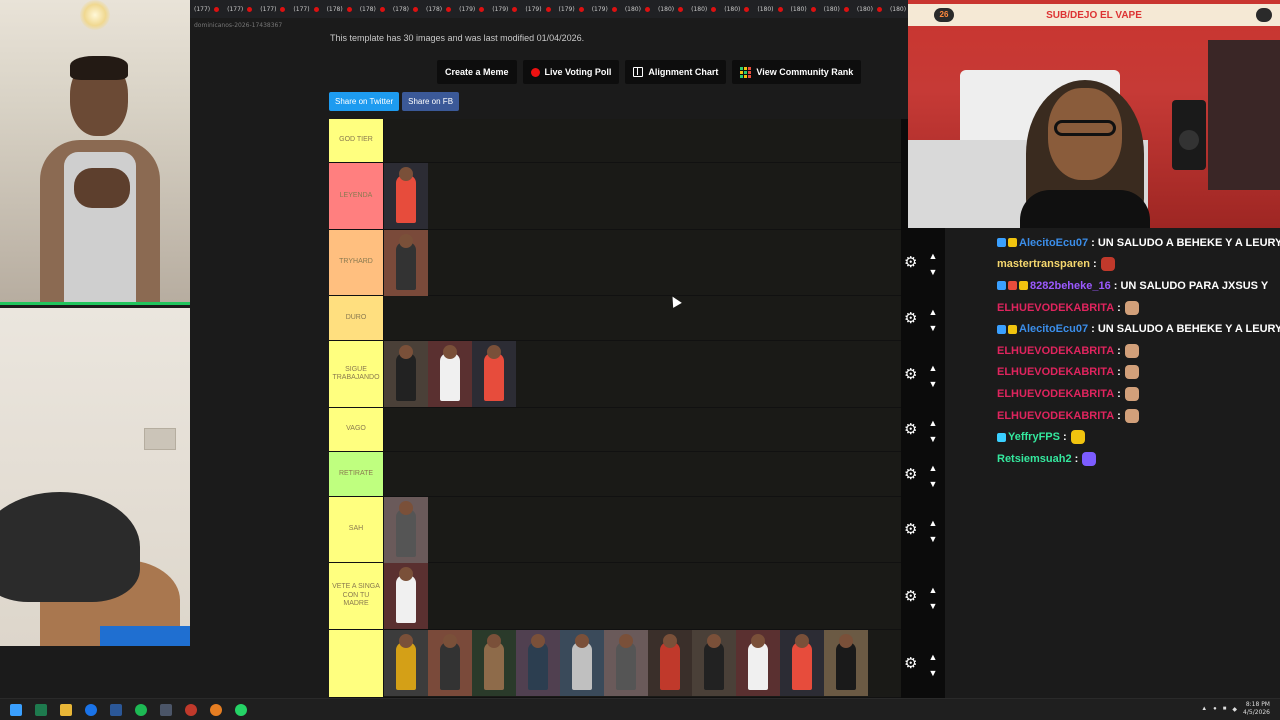 The width and height of the screenshot is (1280, 720). What do you see at coordinates (356, 140) in the screenshot?
I see `tier-label: GOD TIER` at bounding box center [356, 140].